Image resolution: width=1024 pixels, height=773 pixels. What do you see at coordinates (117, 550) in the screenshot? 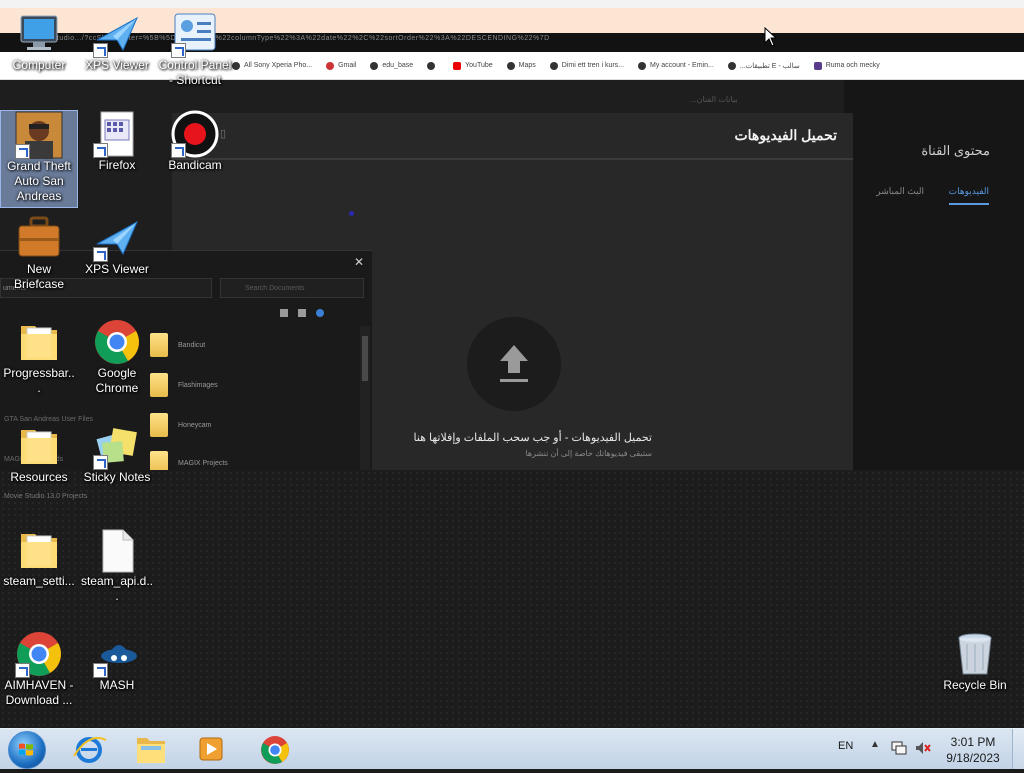
I see `file-icon` at bounding box center [117, 550].